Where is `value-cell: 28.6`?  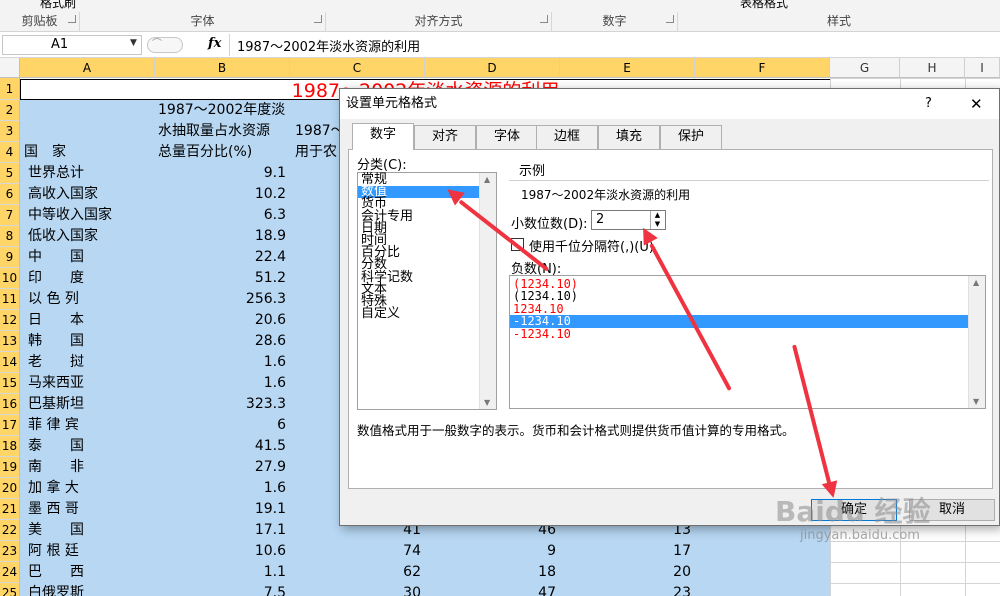
value-cell: 28.6 is located at coordinates (221, 341).